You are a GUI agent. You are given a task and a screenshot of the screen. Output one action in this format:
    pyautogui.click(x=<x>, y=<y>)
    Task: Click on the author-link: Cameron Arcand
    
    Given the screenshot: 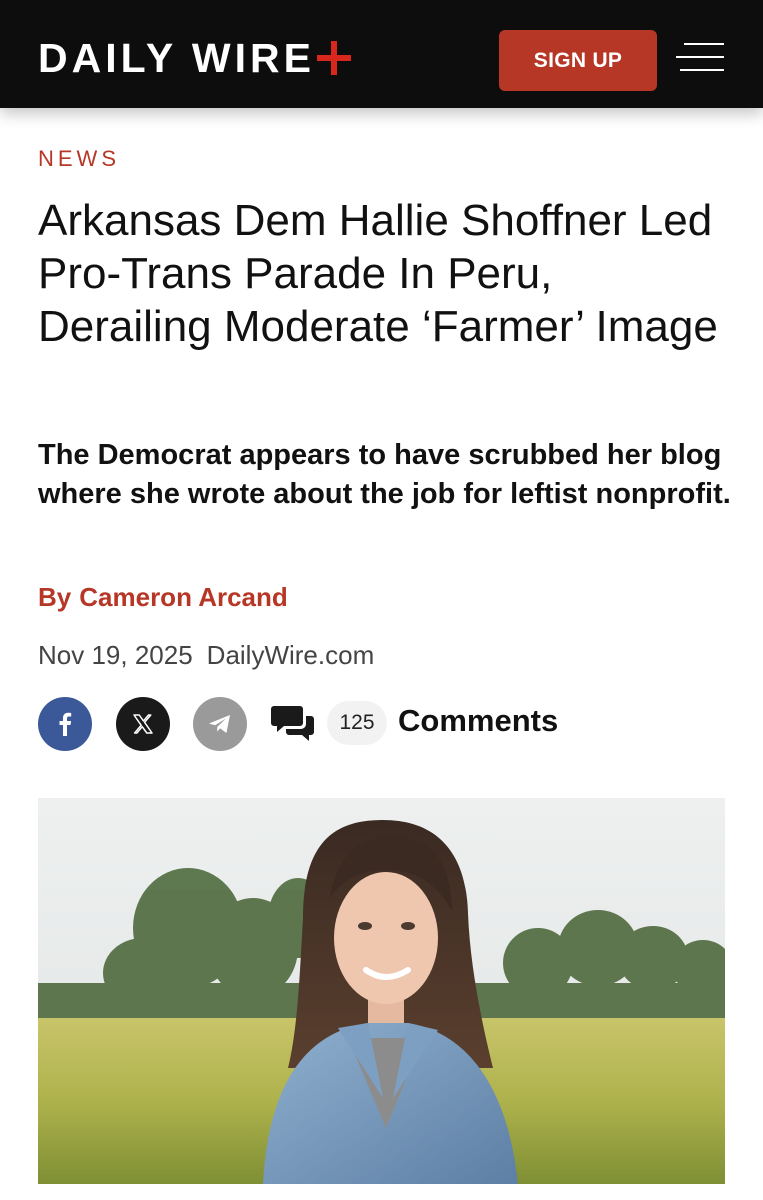 What is the action you would take?
    pyautogui.click(x=183, y=597)
    